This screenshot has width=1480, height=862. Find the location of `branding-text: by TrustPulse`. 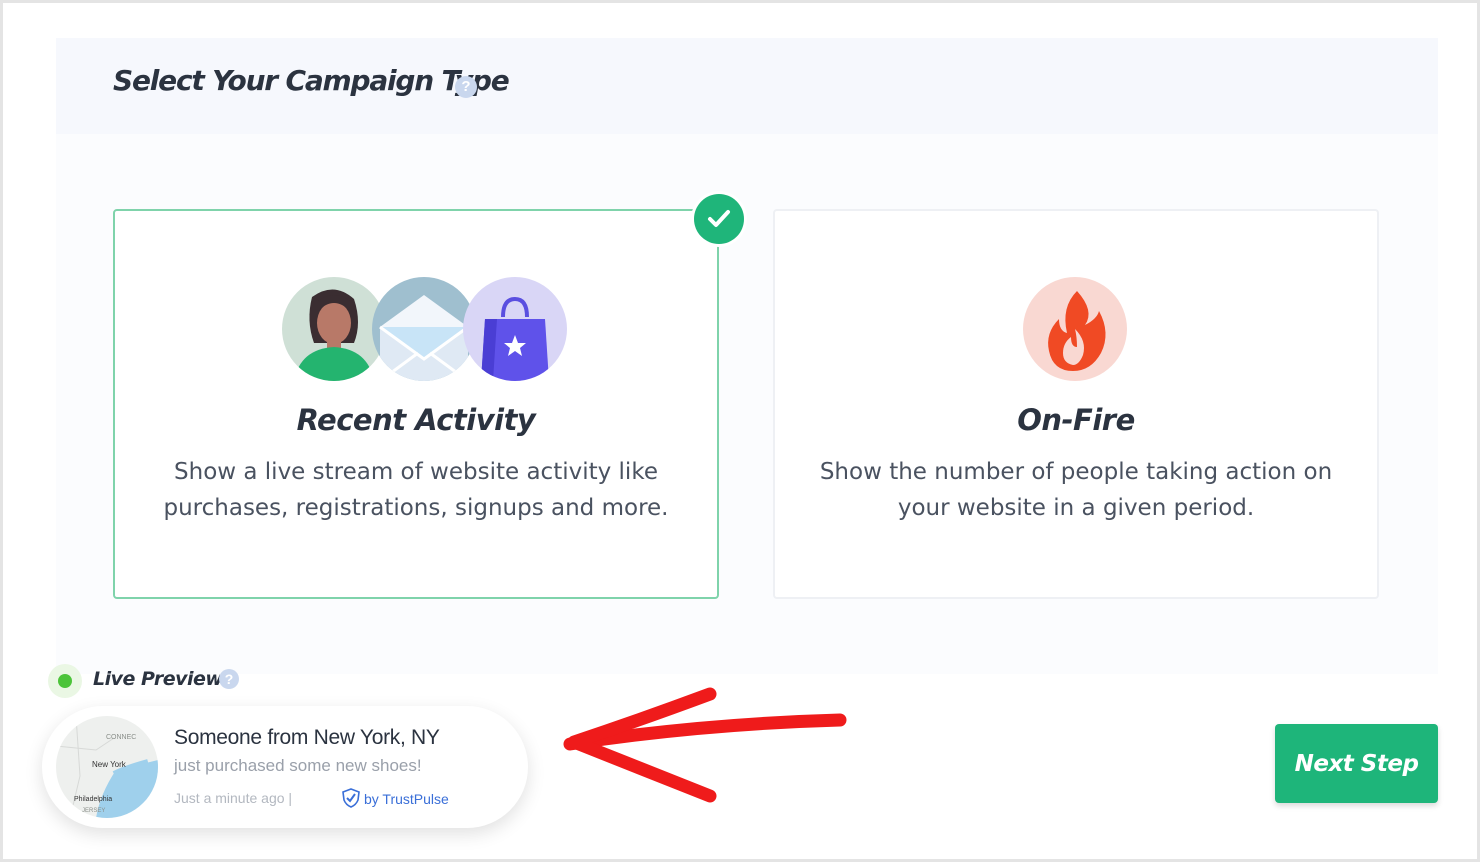

branding-text: by TrustPulse is located at coordinates (406, 799).